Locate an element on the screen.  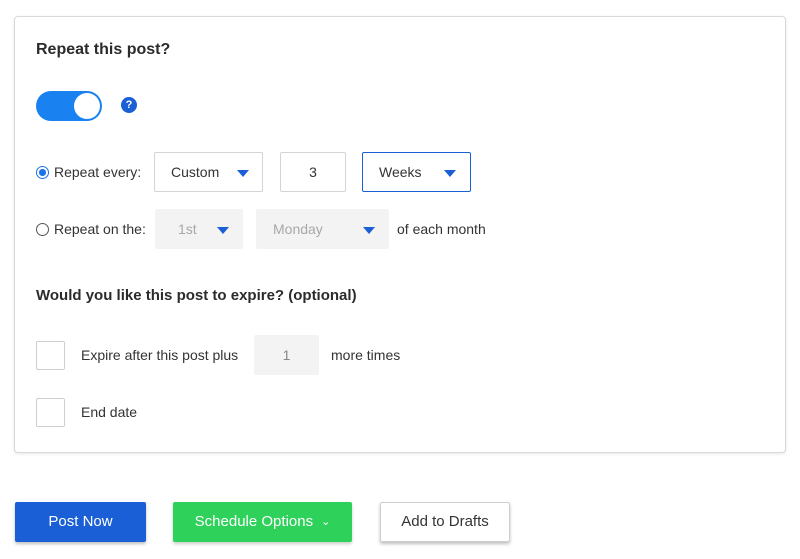
frequency-select: Custom is located at coordinates (208, 172).